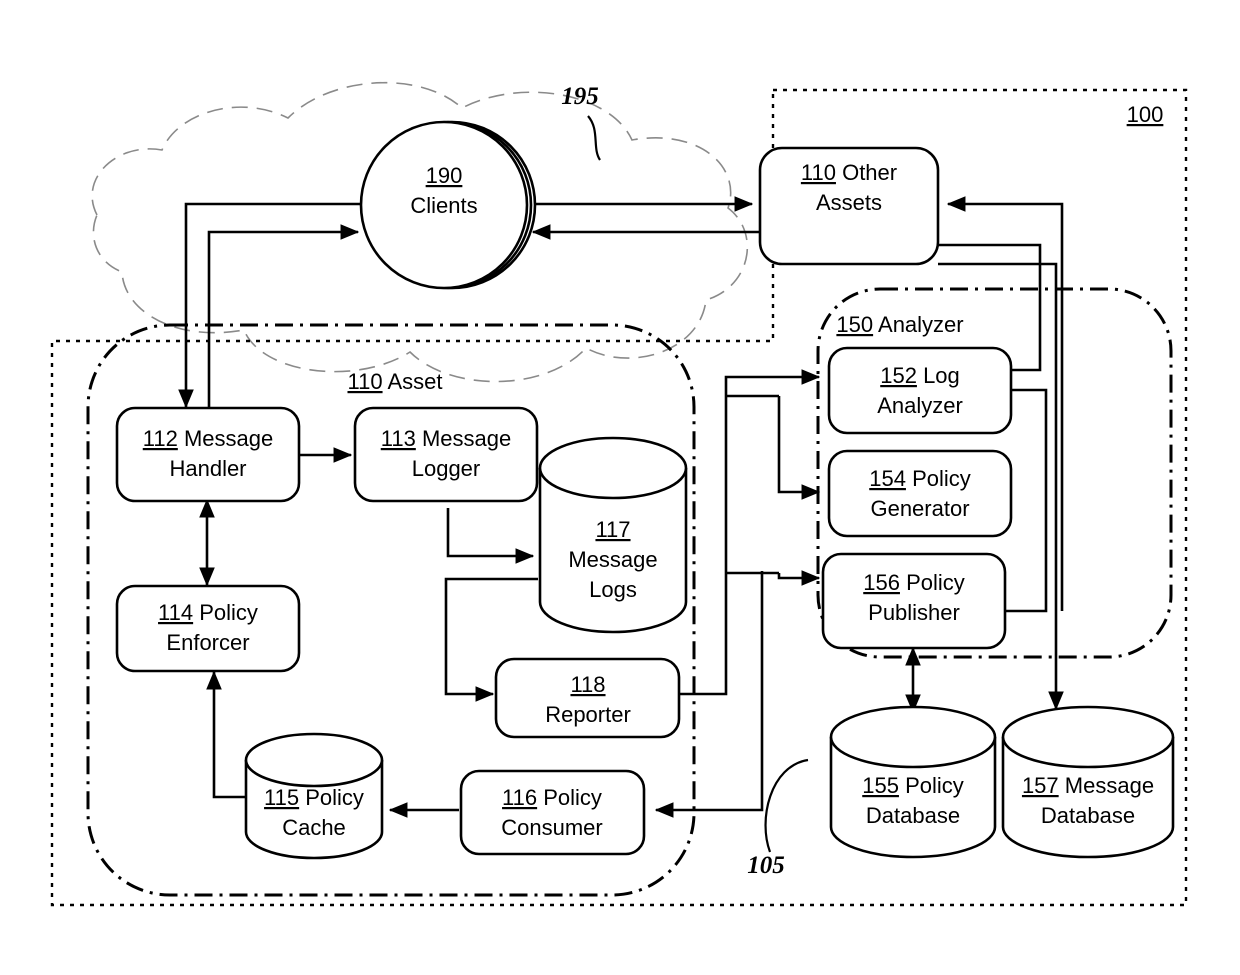 This screenshot has width=1240, height=975. I want to click on node-policy-enforcer-ref: 114, so click(175, 612).